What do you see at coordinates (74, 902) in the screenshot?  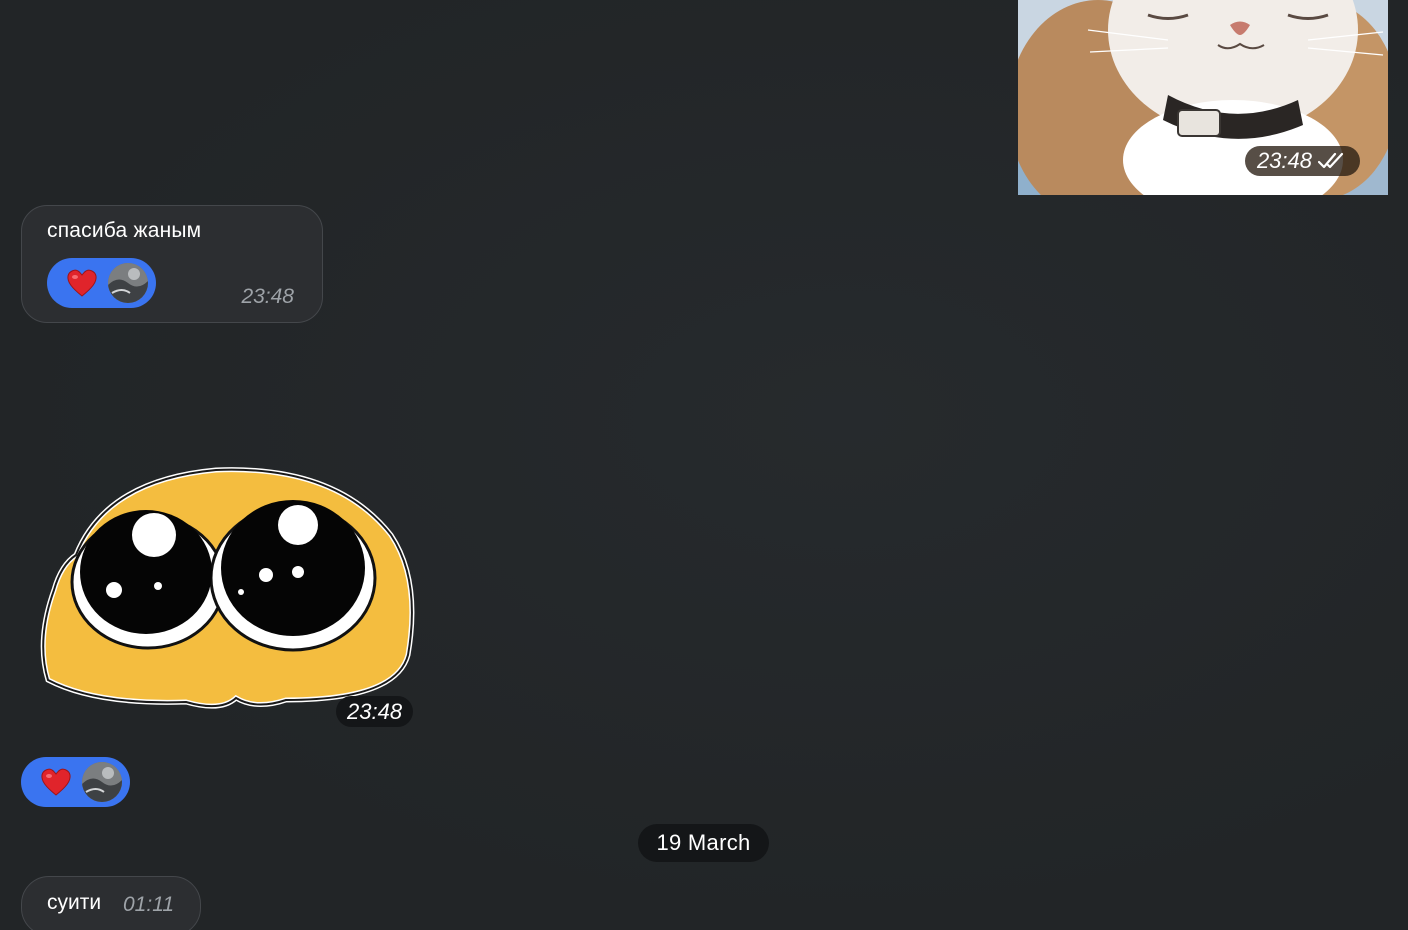 I see `message-text: суити` at bounding box center [74, 902].